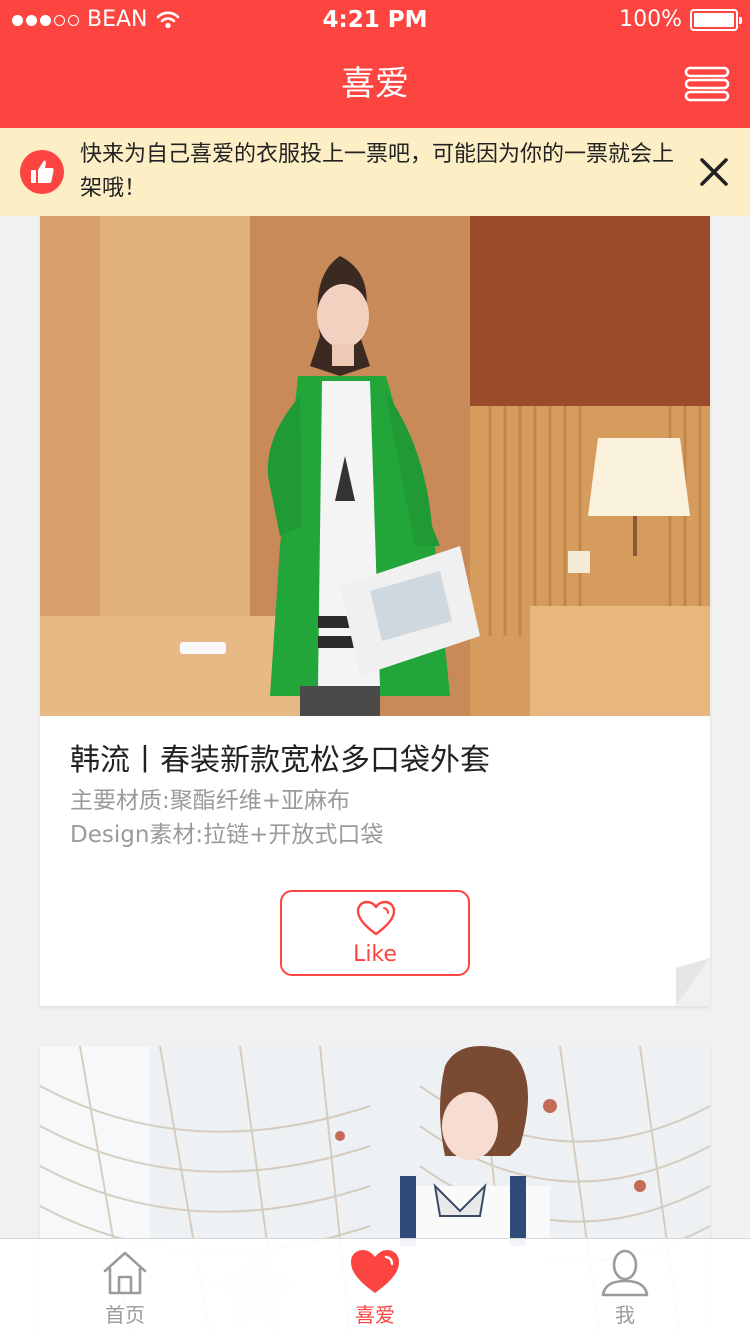 This screenshot has height=1334, width=750. What do you see at coordinates (42, 172) in the screenshot?
I see `thumbs-up-icon` at bounding box center [42, 172].